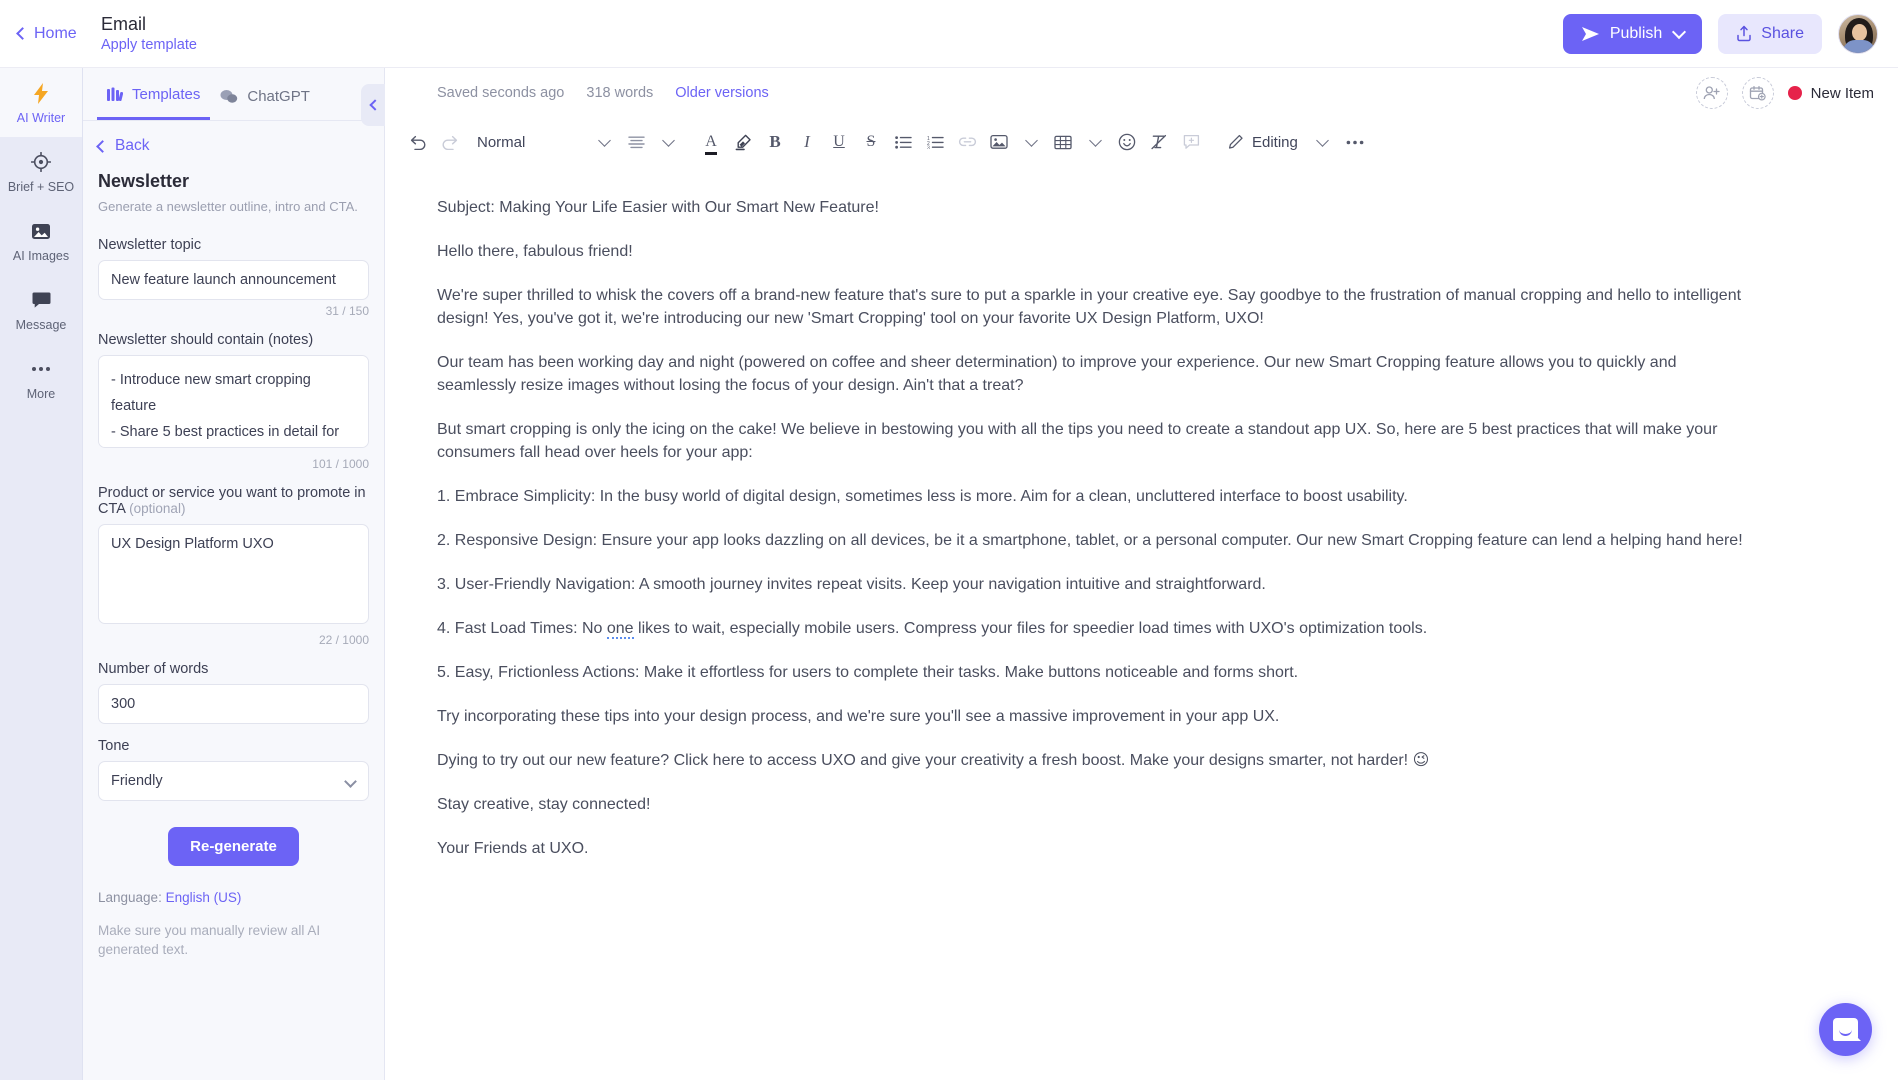 The height and width of the screenshot is (1080, 1898). Describe the element at coordinates (711, 142) in the screenshot. I see `text-color-icon: A` at that location.